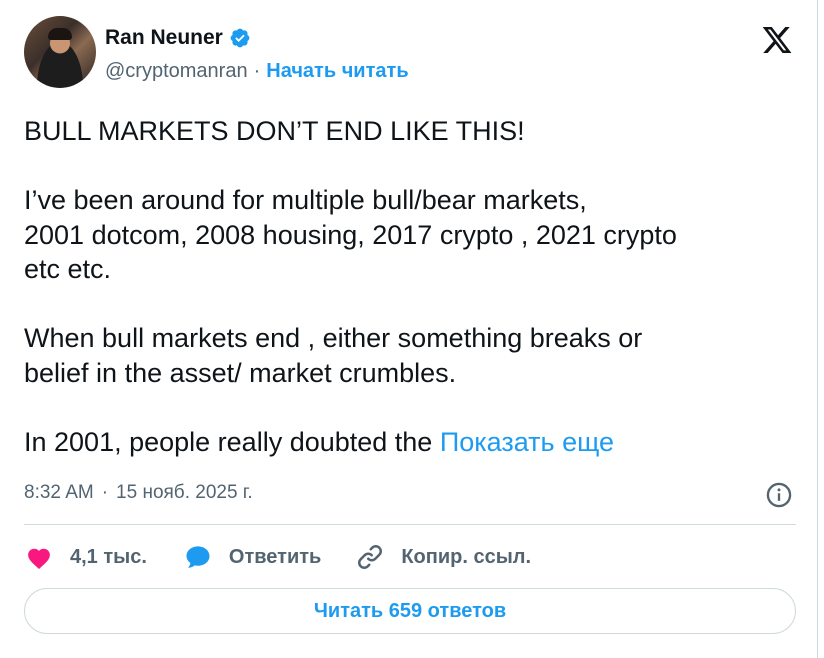 This screenshot has width=824, height=658. I want to click on tweet-meta: 8:32 AM · 15 нояб. 2025 г., so click(138, 493).